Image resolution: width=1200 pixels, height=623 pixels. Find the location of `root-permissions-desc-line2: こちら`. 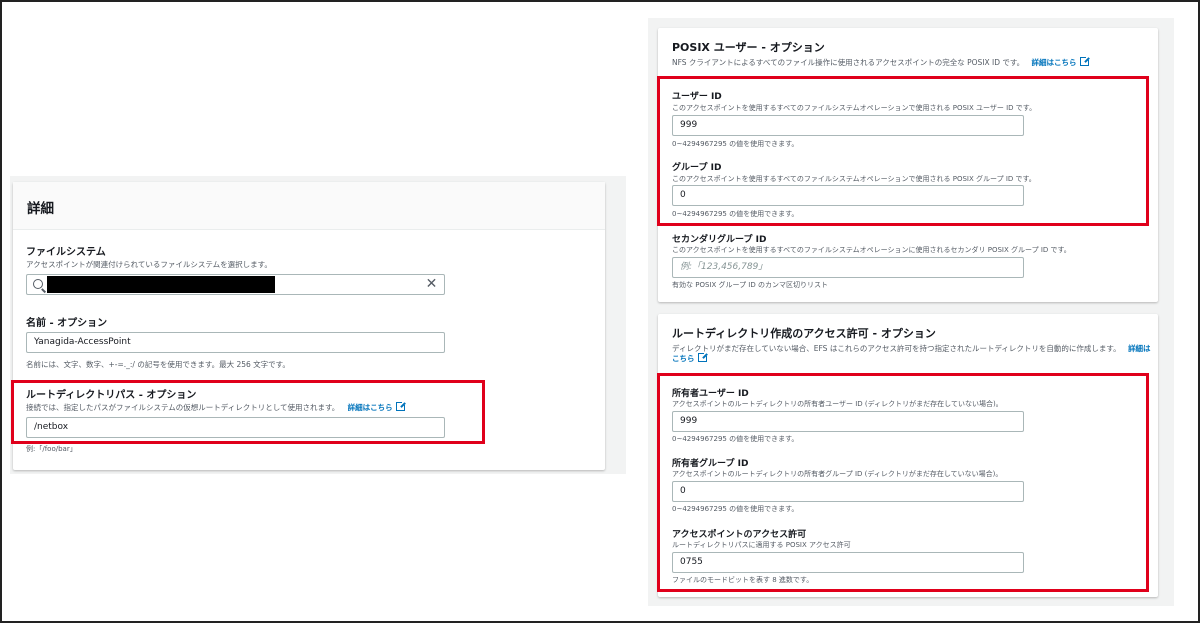

root-permissions-desc-line2: こちら is located at coordinates (690, 358).